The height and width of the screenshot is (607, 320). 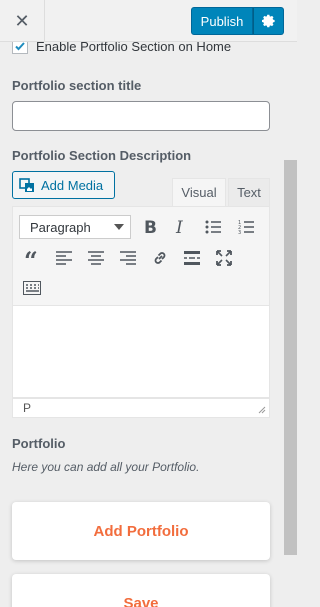 I want to click on editor-statusbar: P, so click(x=141, y=408).